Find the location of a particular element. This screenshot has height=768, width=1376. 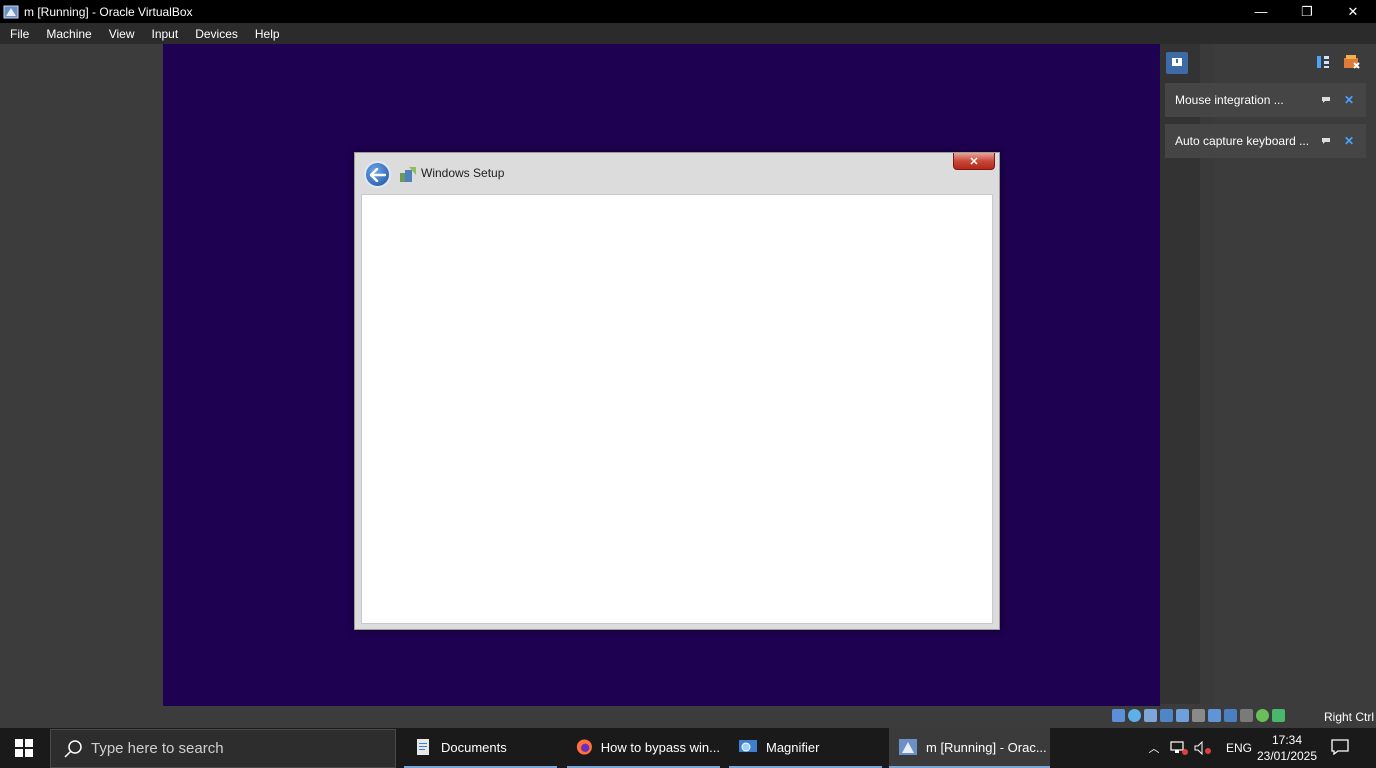

usb-icon is located at coordinates (1182, 715).